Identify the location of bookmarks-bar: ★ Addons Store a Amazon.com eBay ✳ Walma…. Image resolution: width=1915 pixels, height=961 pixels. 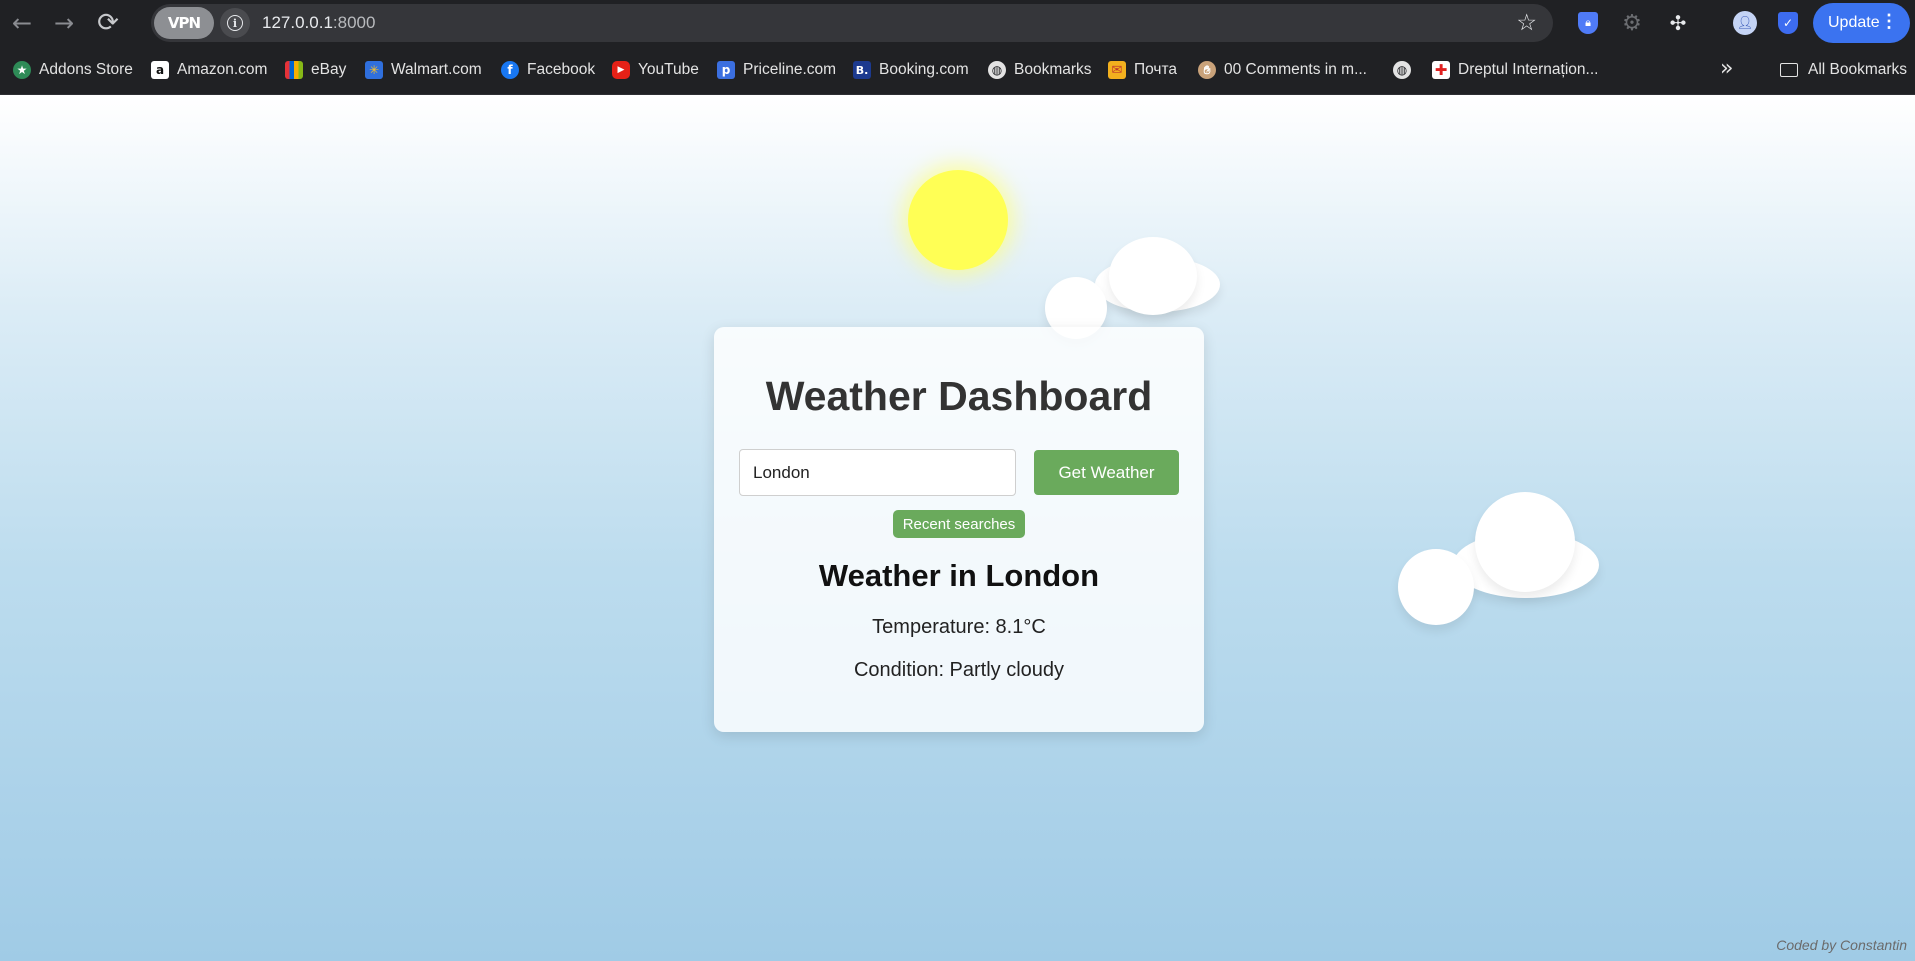
(957, 70).